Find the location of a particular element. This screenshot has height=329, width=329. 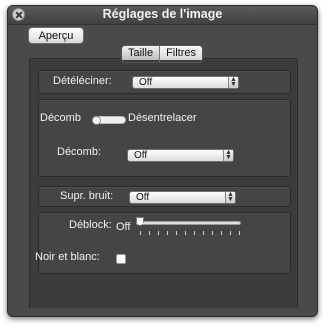

detelecine-group: Détéléciner: Off ▲ ▼ is located at coordinates (164, 82).